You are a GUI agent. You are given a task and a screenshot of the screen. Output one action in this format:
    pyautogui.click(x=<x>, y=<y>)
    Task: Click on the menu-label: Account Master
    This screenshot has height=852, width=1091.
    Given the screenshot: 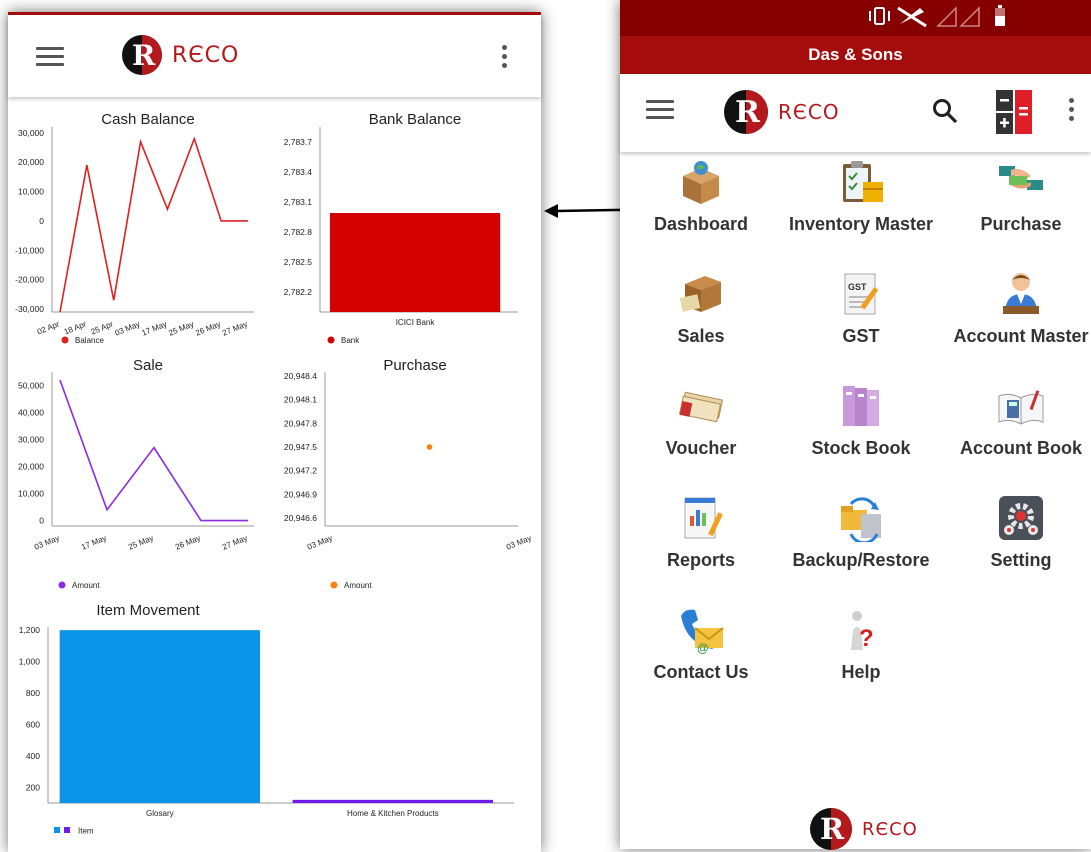 What is the action you would take?
    pyautogui.click(x=1021, y=336)
    